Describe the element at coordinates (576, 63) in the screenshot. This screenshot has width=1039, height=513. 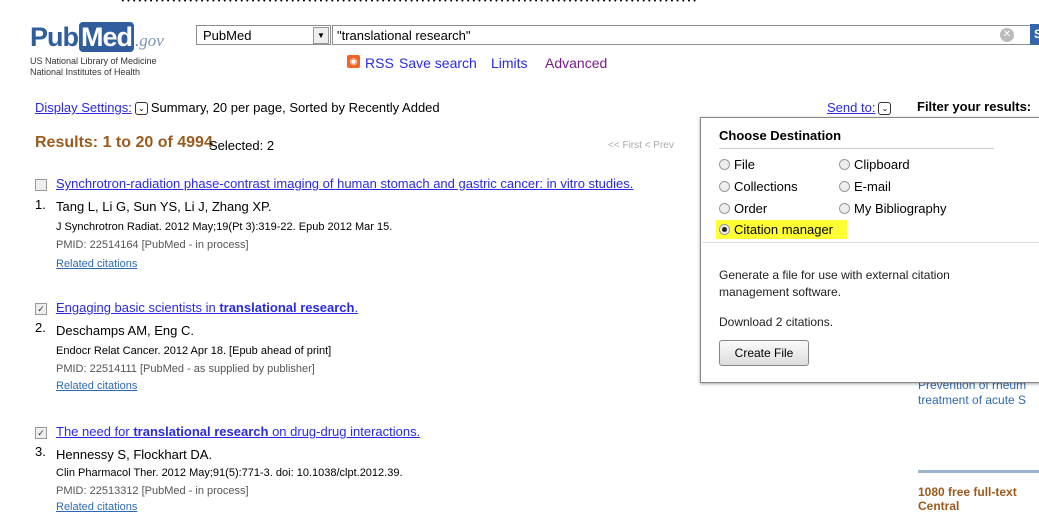
I see `advanced-link: Advanced` at that location.